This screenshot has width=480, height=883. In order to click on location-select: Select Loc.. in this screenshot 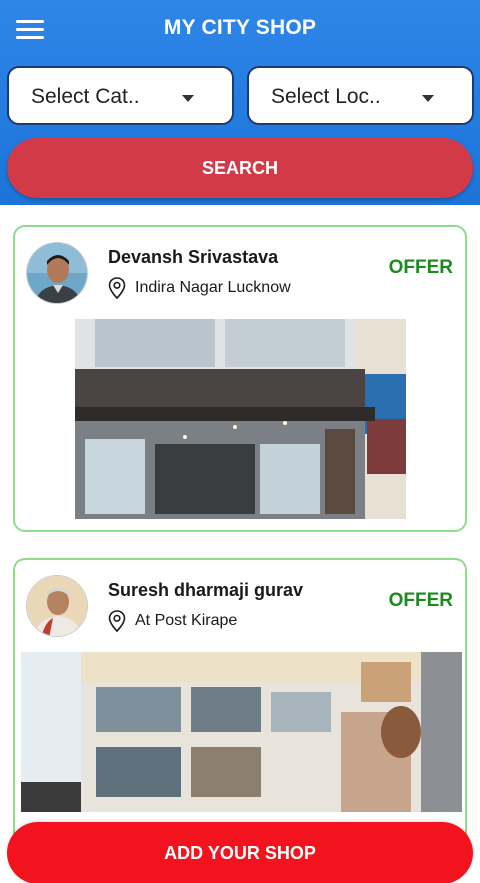, I will do `click(360, 95)`.